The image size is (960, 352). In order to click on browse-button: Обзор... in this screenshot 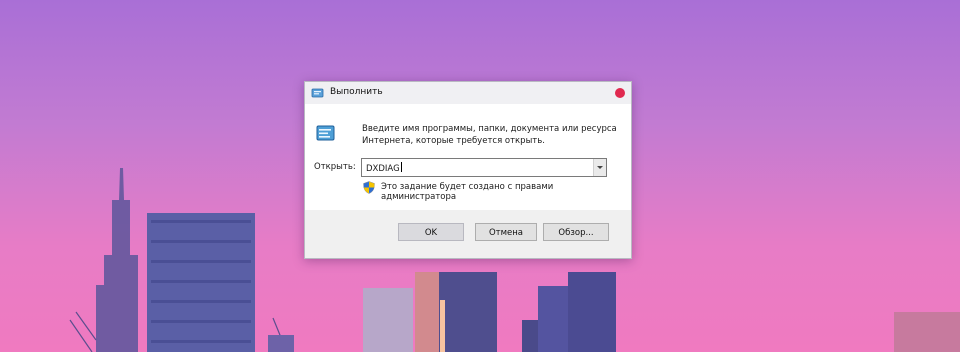, I will do `click(576, 232)`.